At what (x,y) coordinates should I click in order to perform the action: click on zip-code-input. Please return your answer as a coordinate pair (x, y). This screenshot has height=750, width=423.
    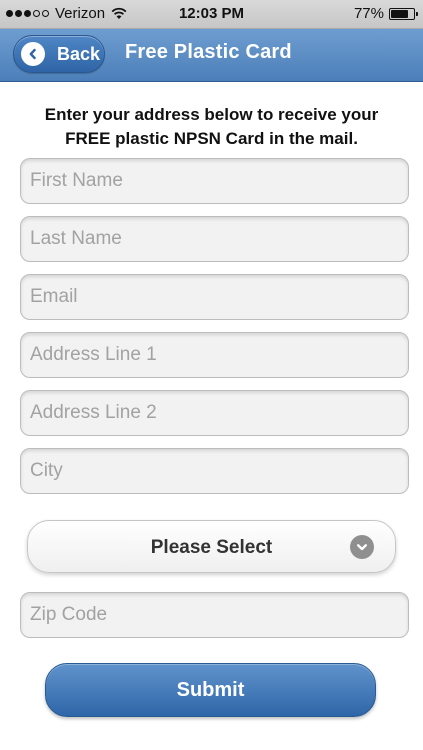
    Looking at the image, I should click on (214, 615).